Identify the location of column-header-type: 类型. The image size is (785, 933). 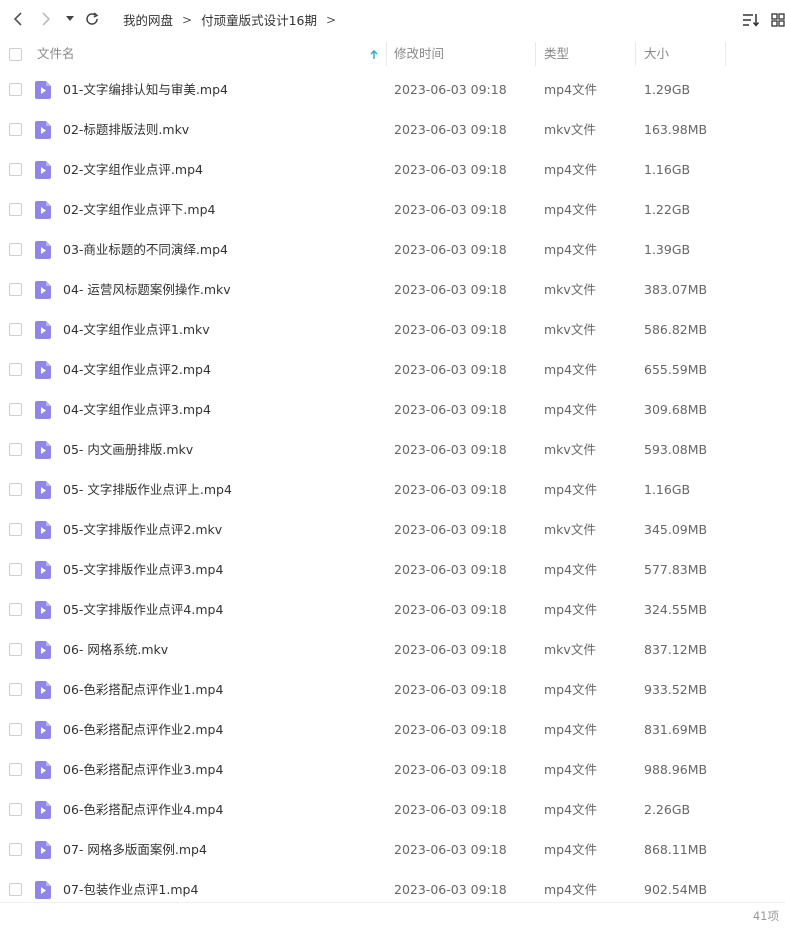
(556, 54).